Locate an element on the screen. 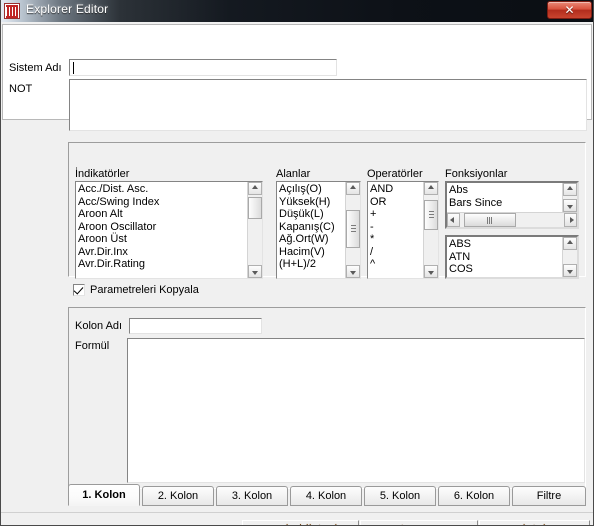 The width and height of the screenshot is (594, 526). operators-listbox: AND OR + - * / ^ is located at coordinates (403, 230).